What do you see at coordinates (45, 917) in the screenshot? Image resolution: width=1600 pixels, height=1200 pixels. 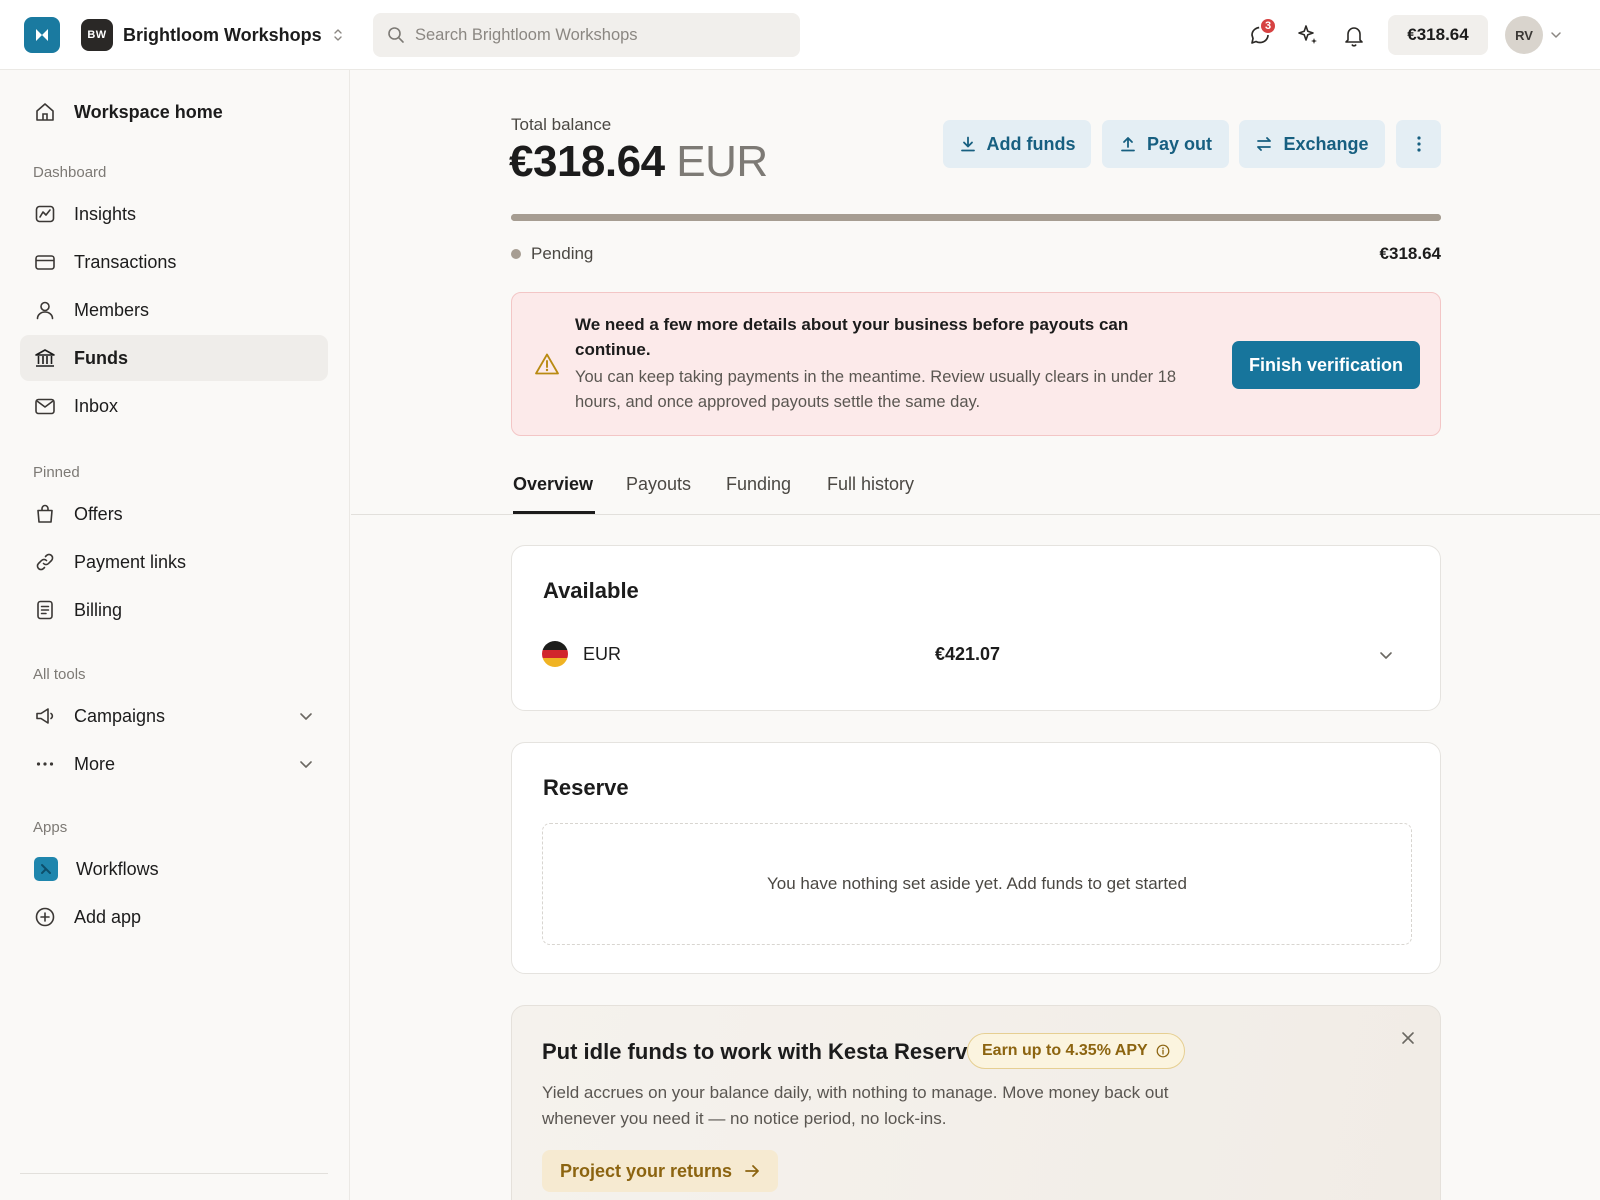 I see `plus-circle-icon` at bounding box center [45, 917].